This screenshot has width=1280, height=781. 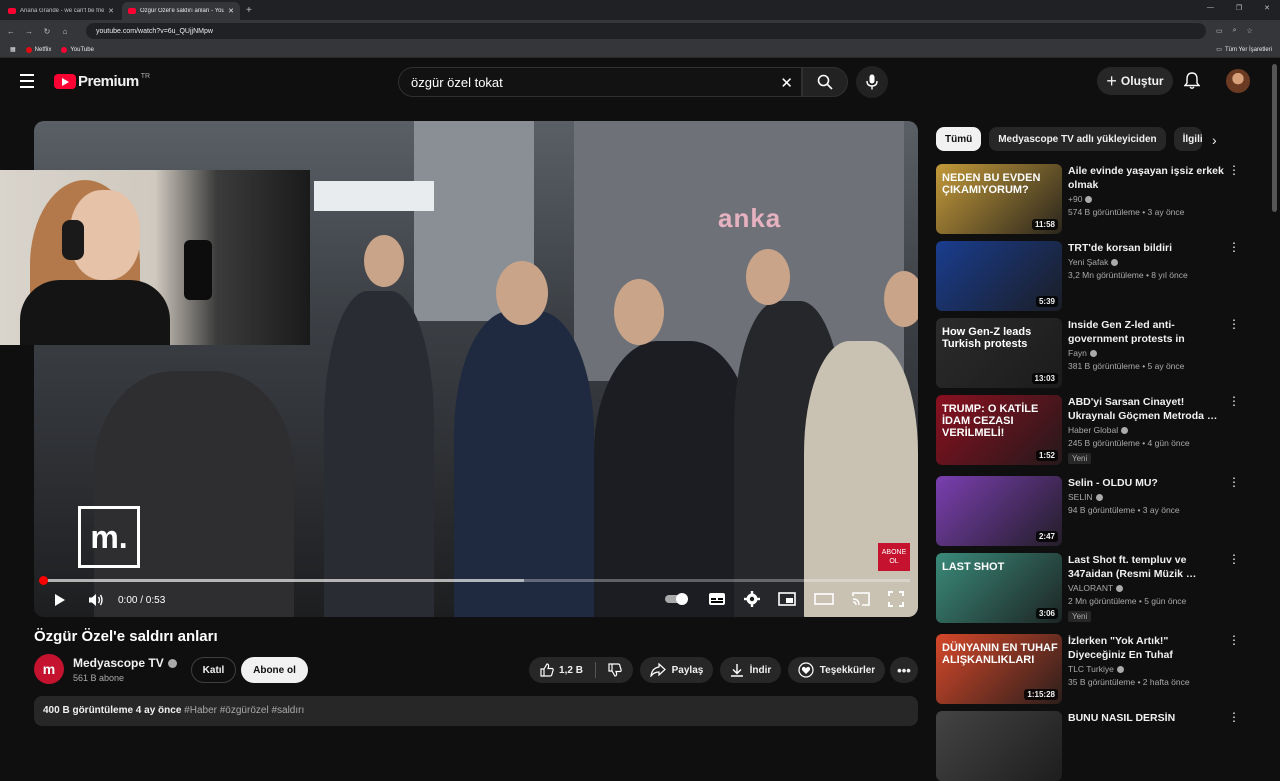 What do you see at coordinates (1274, 138) in the screenshot?
I see `page-scrollbar` at bounding box center [1274, 138].